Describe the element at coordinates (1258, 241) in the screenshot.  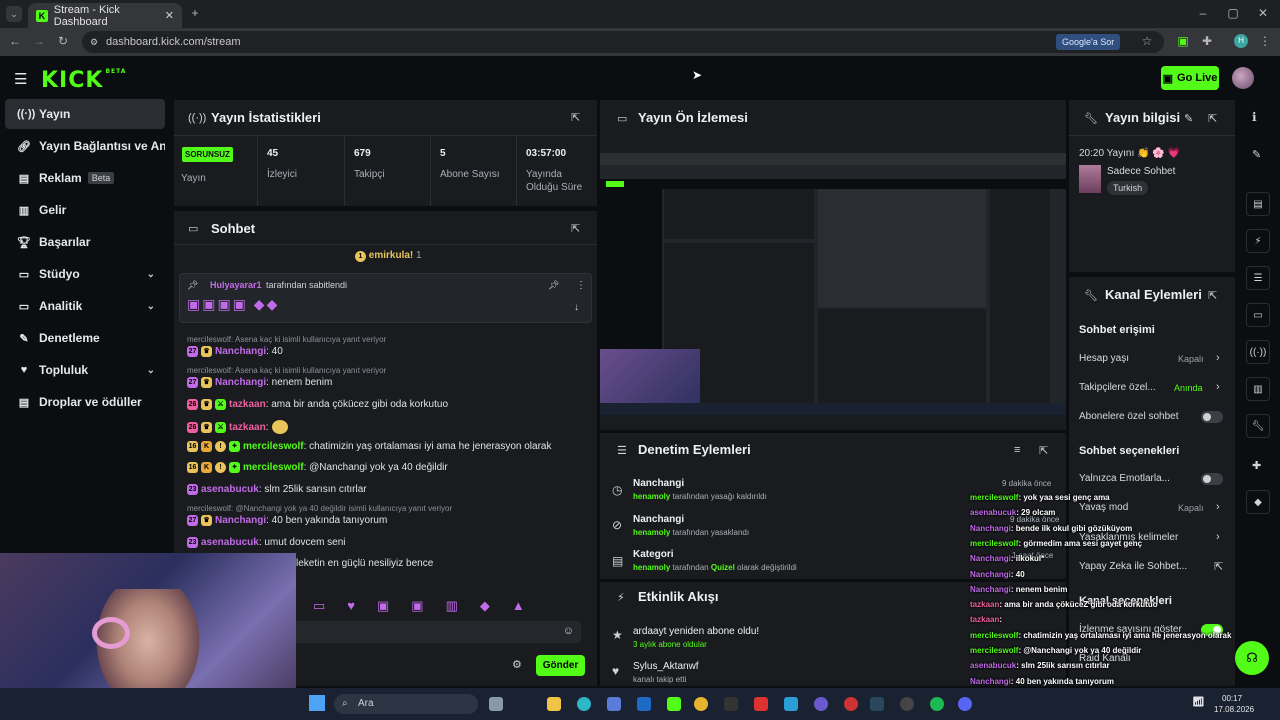
I see `bolt-icon: ⚡︎` at that location.